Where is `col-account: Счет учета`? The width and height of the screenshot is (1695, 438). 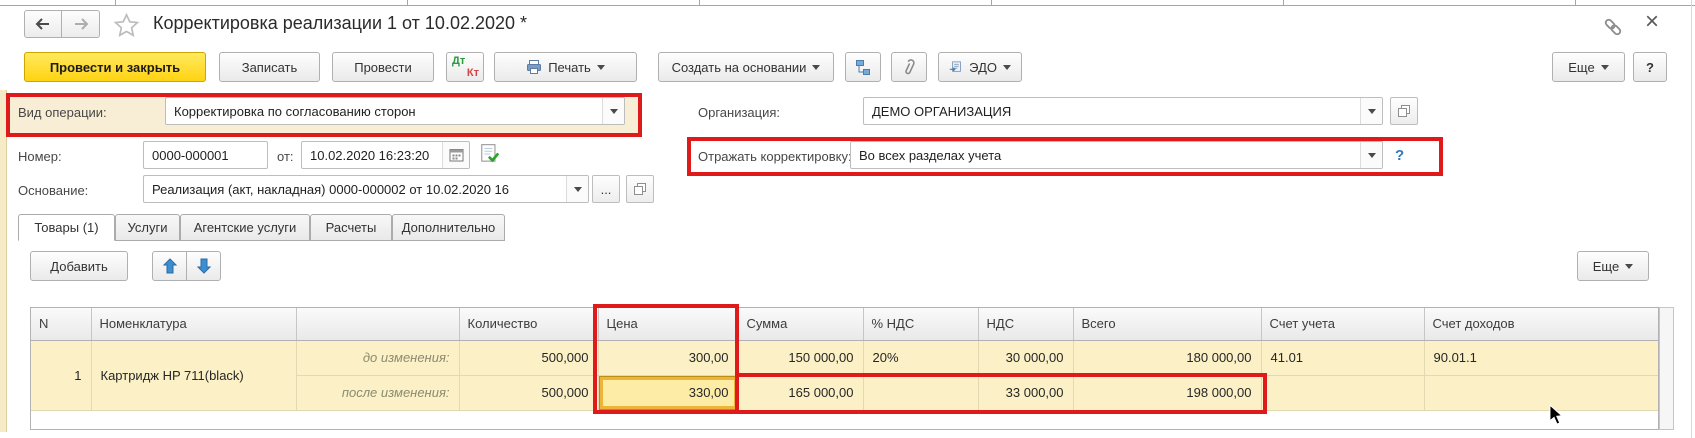
col-account: Счет учета is located at coordinates (1343, 324).